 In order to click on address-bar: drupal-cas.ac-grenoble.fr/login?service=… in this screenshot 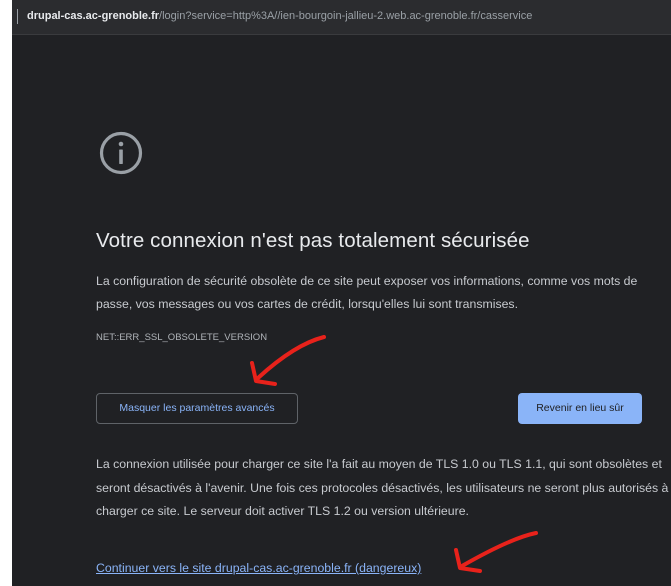, I will do `click(341, 17)`.